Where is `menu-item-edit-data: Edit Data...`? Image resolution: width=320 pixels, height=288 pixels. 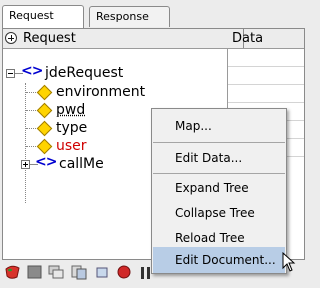
menu-item-edit-data: Edit Data... is located at coordinates (219, 158).